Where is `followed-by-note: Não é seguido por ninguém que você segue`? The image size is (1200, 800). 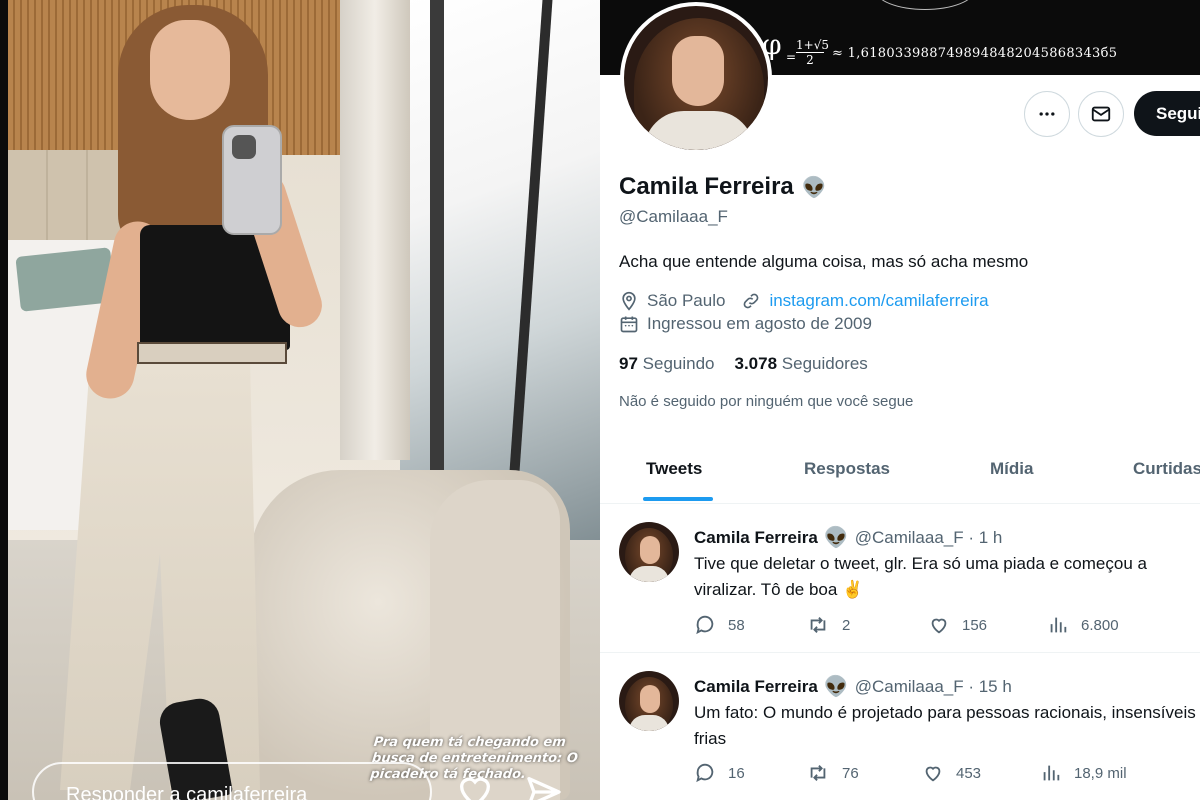
followed-by-note: Não é seguido por ninguém que você segue is located at coordinates (766, 401).